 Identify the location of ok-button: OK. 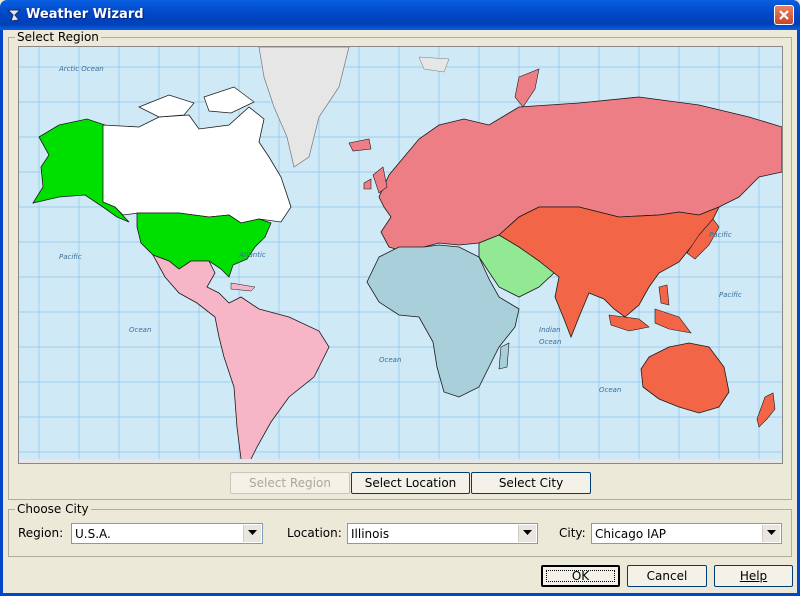
(580, 576).